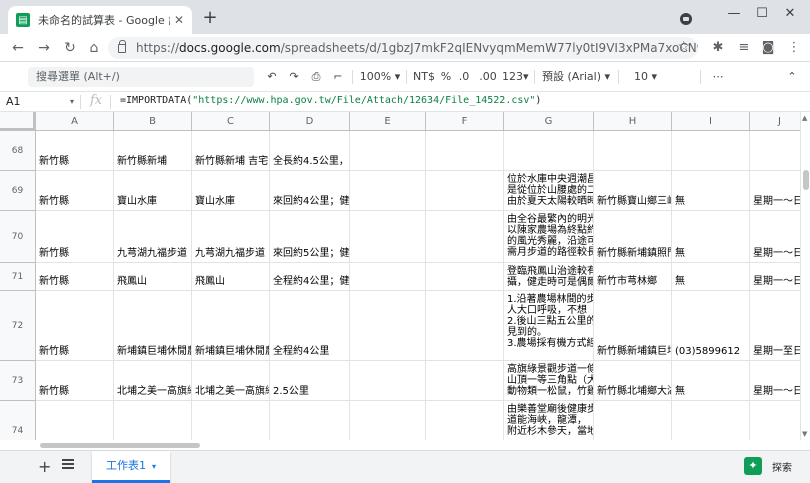 Image resolution: width=810 pixels, height=483 pixels. What do you see at coordinates (272, 77) in the screenshot?
I see `undo-icon: ↶` at bounding box center [272, 77].